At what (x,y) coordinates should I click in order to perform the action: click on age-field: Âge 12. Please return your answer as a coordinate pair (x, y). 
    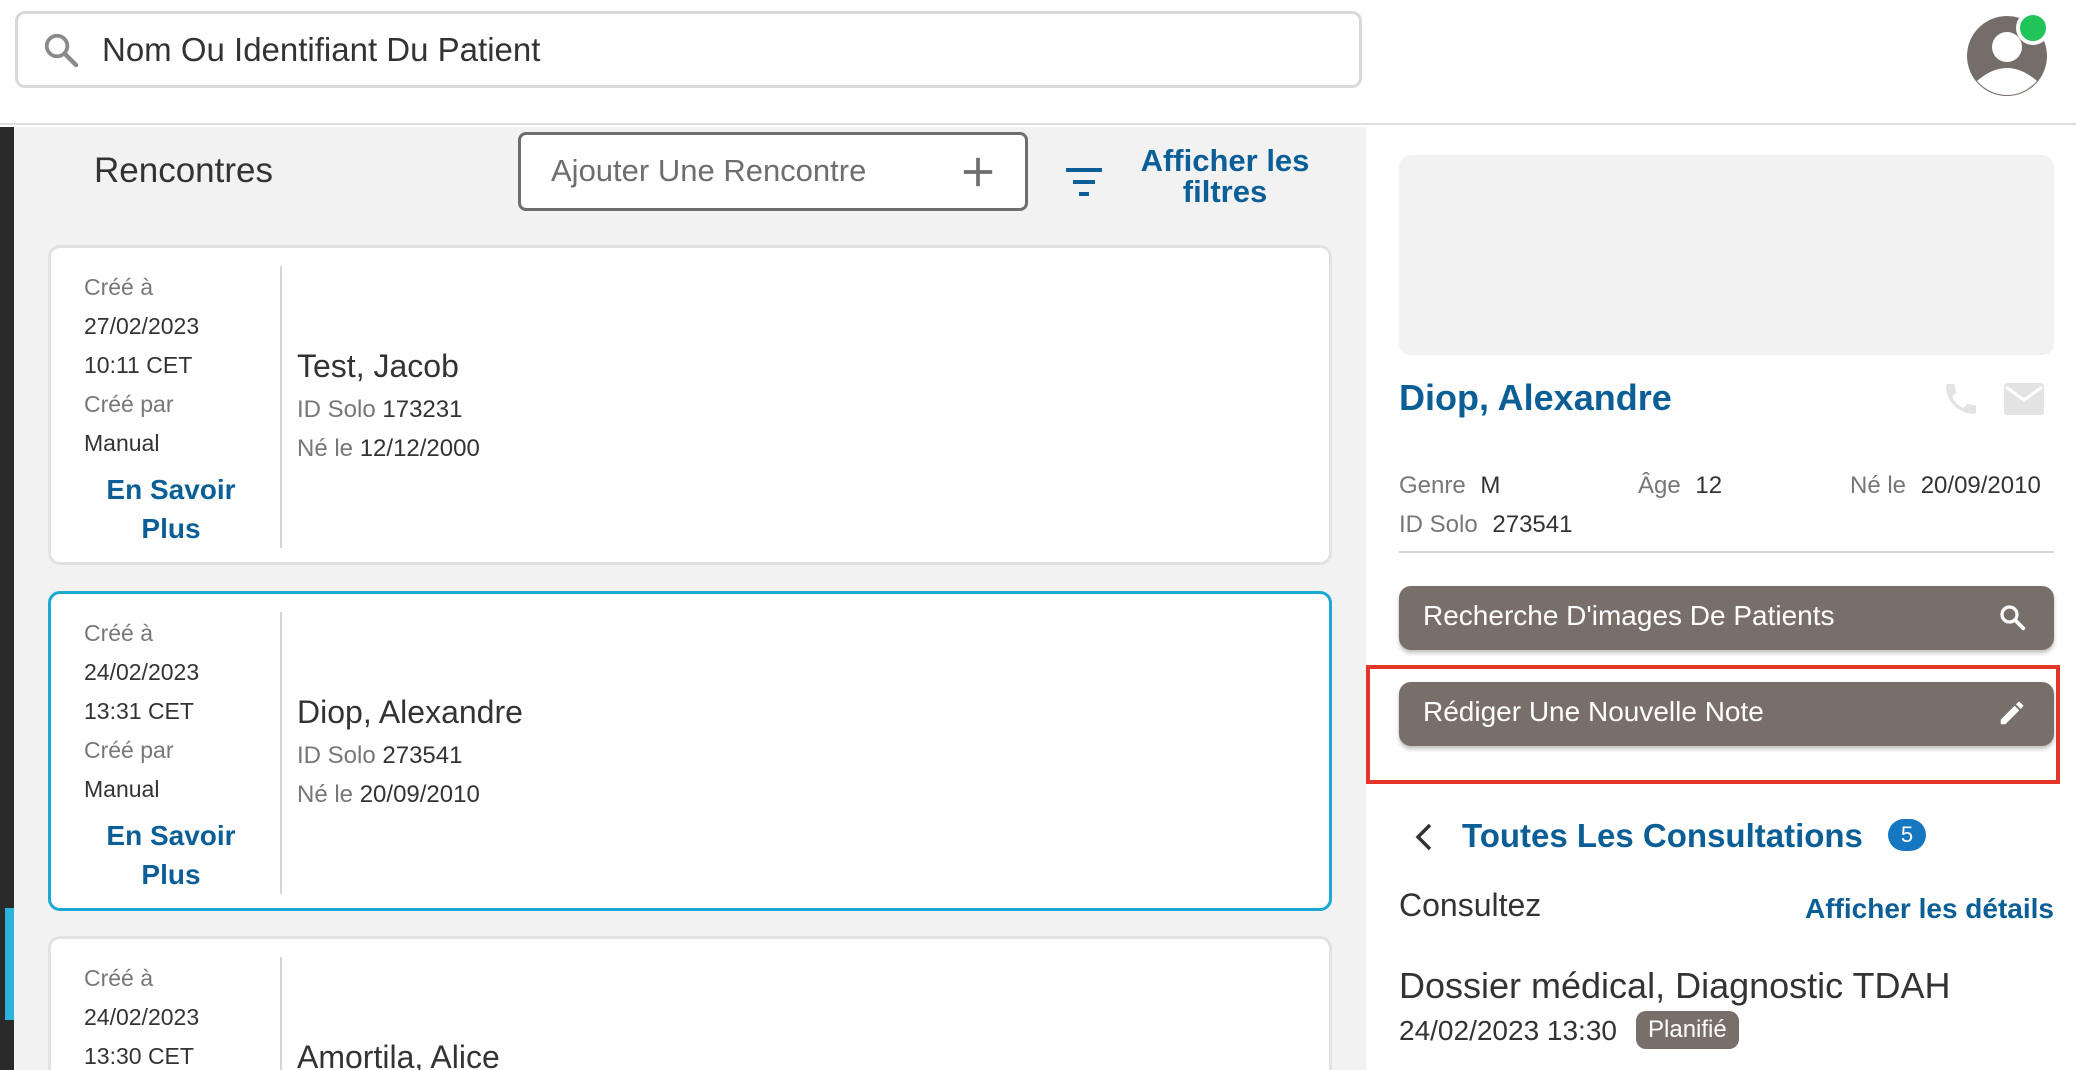
    Looking at the image, I should click on (1680, 486).